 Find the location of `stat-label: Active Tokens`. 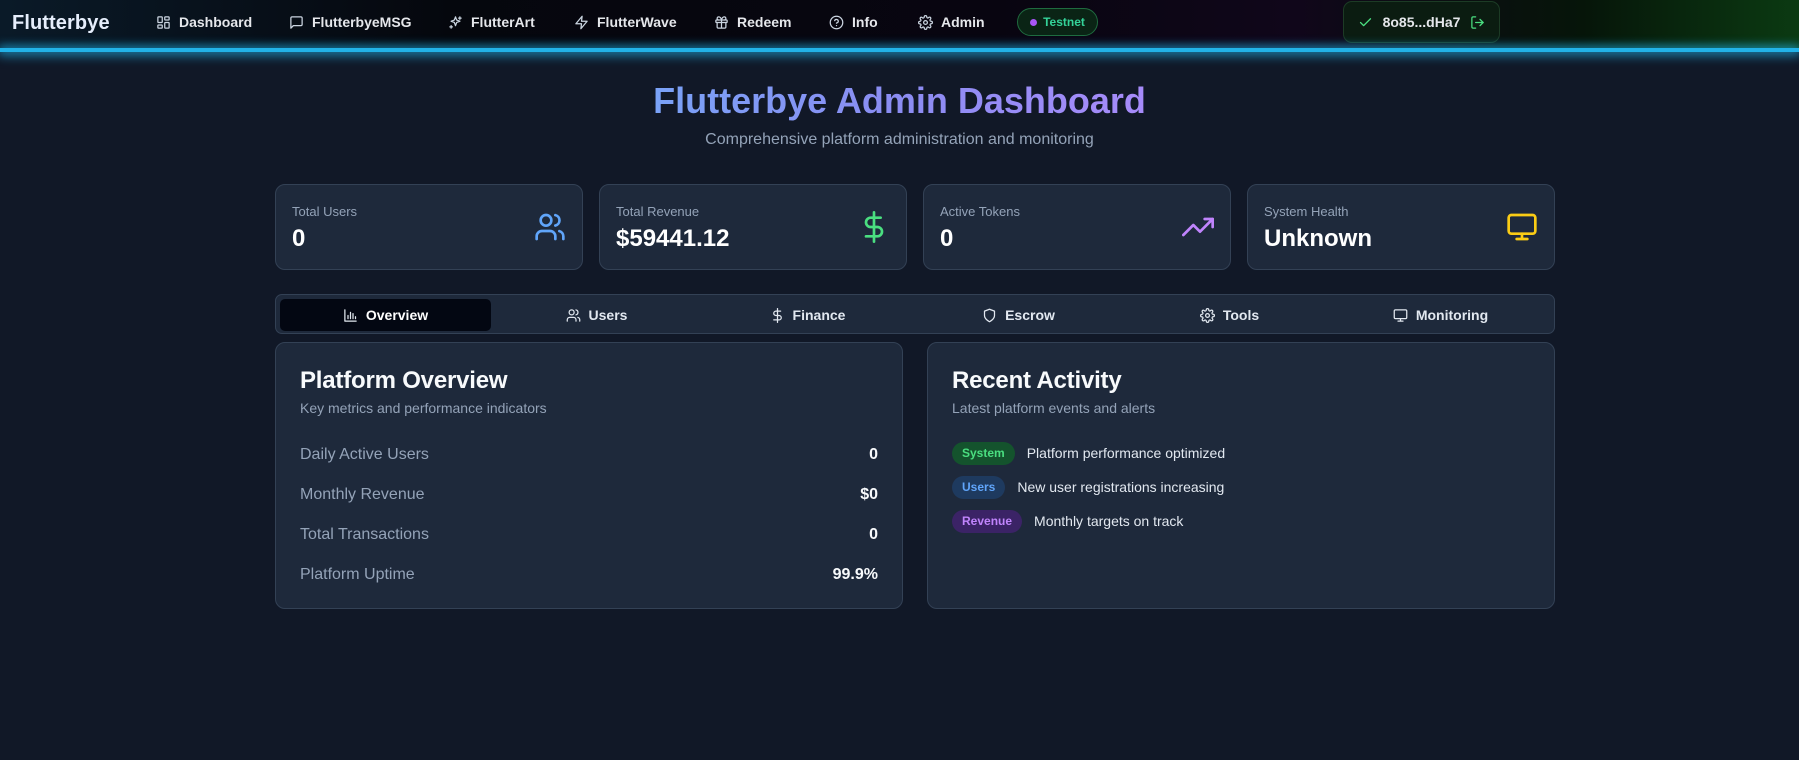

stat-label: Active Tokens is located at coordinates (980, 211).